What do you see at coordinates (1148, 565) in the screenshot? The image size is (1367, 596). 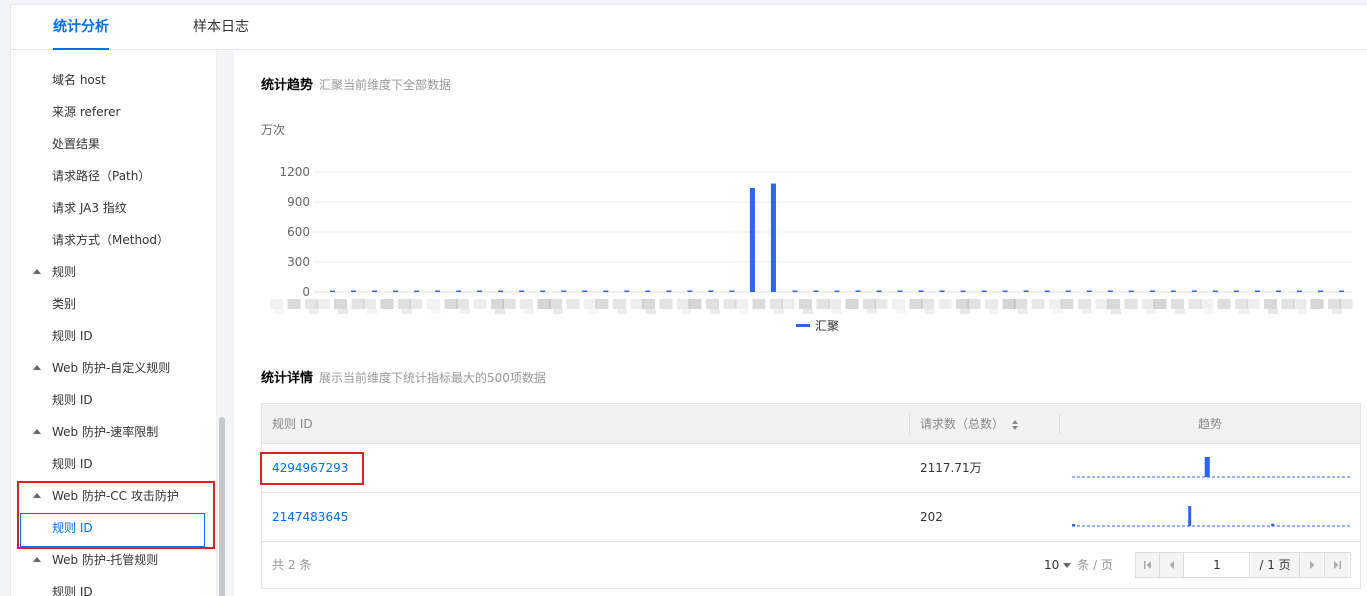 I see `first-page-button` at bounding box center [1148, 565].